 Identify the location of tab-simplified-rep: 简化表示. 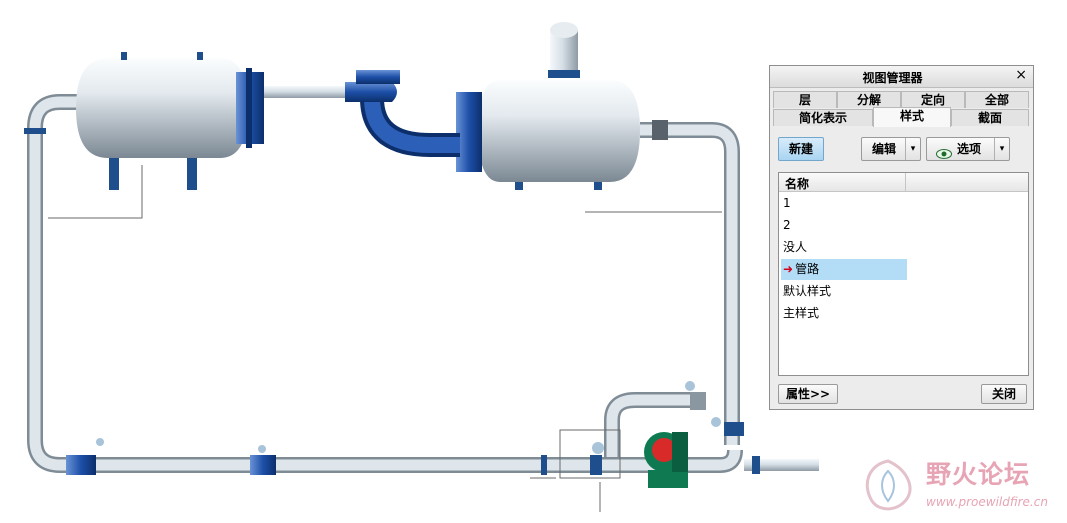
(823, 117).